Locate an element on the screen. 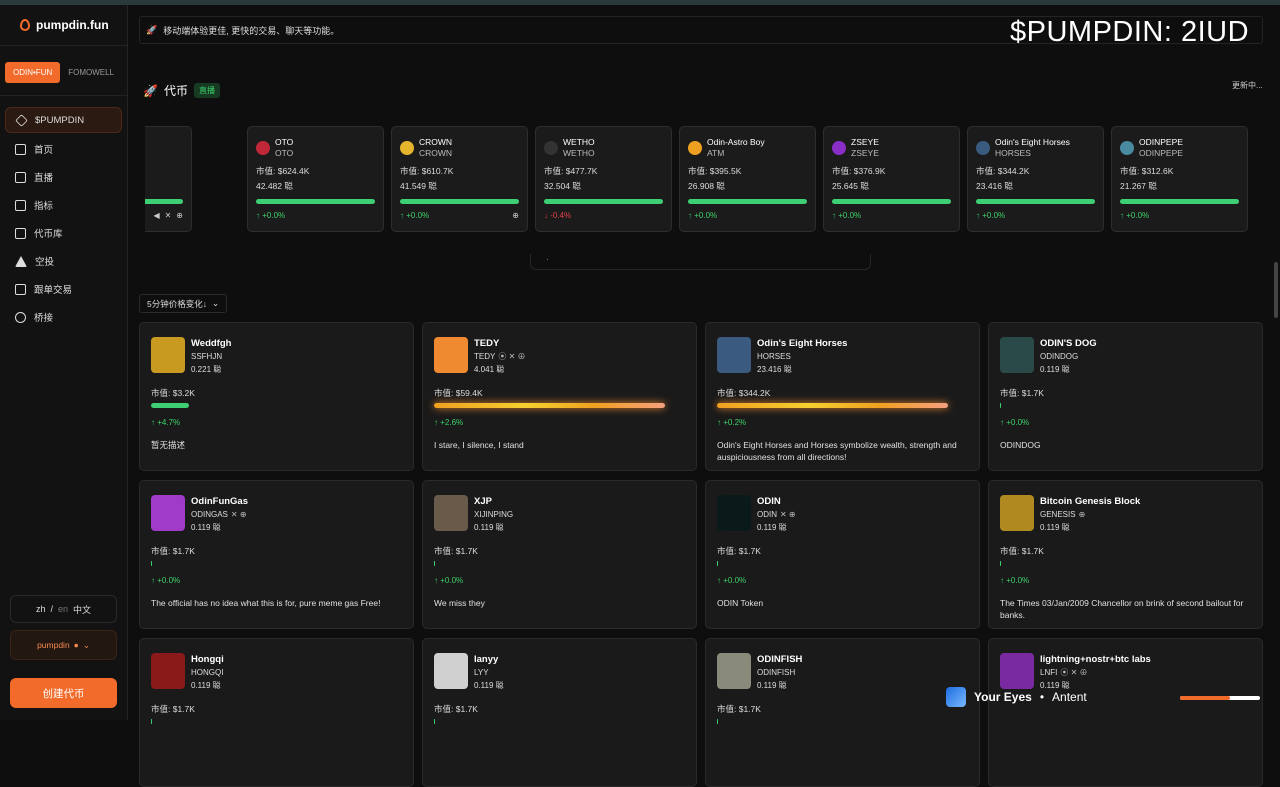  price-change: ↑ +4.7% is located at coordinates (166, 422).